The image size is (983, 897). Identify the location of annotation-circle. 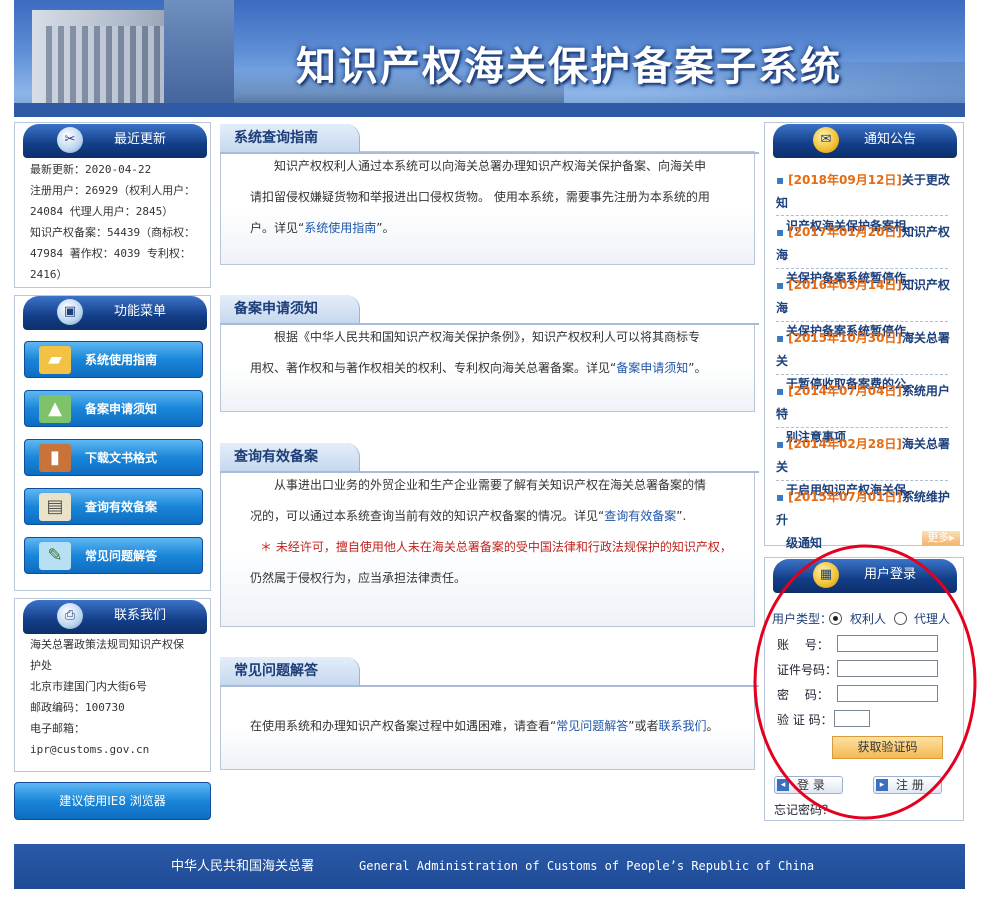
(865, 683).